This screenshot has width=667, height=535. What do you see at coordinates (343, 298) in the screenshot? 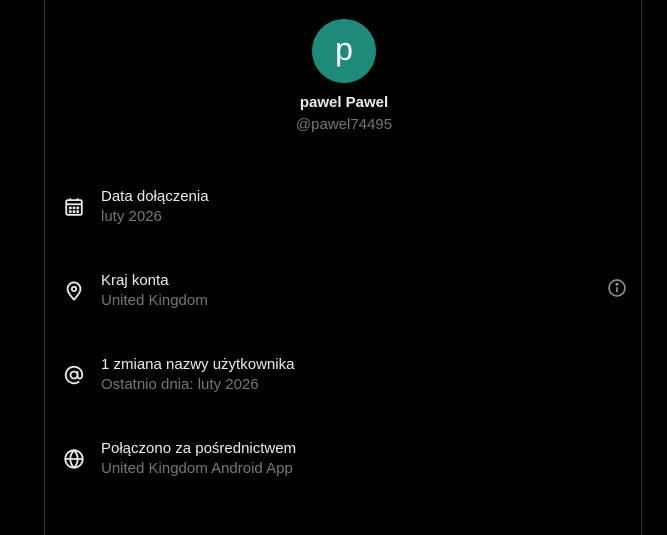
I see `detail-row-account-country: Kraj konta United Kingdom` at bounding box center [343, 298].